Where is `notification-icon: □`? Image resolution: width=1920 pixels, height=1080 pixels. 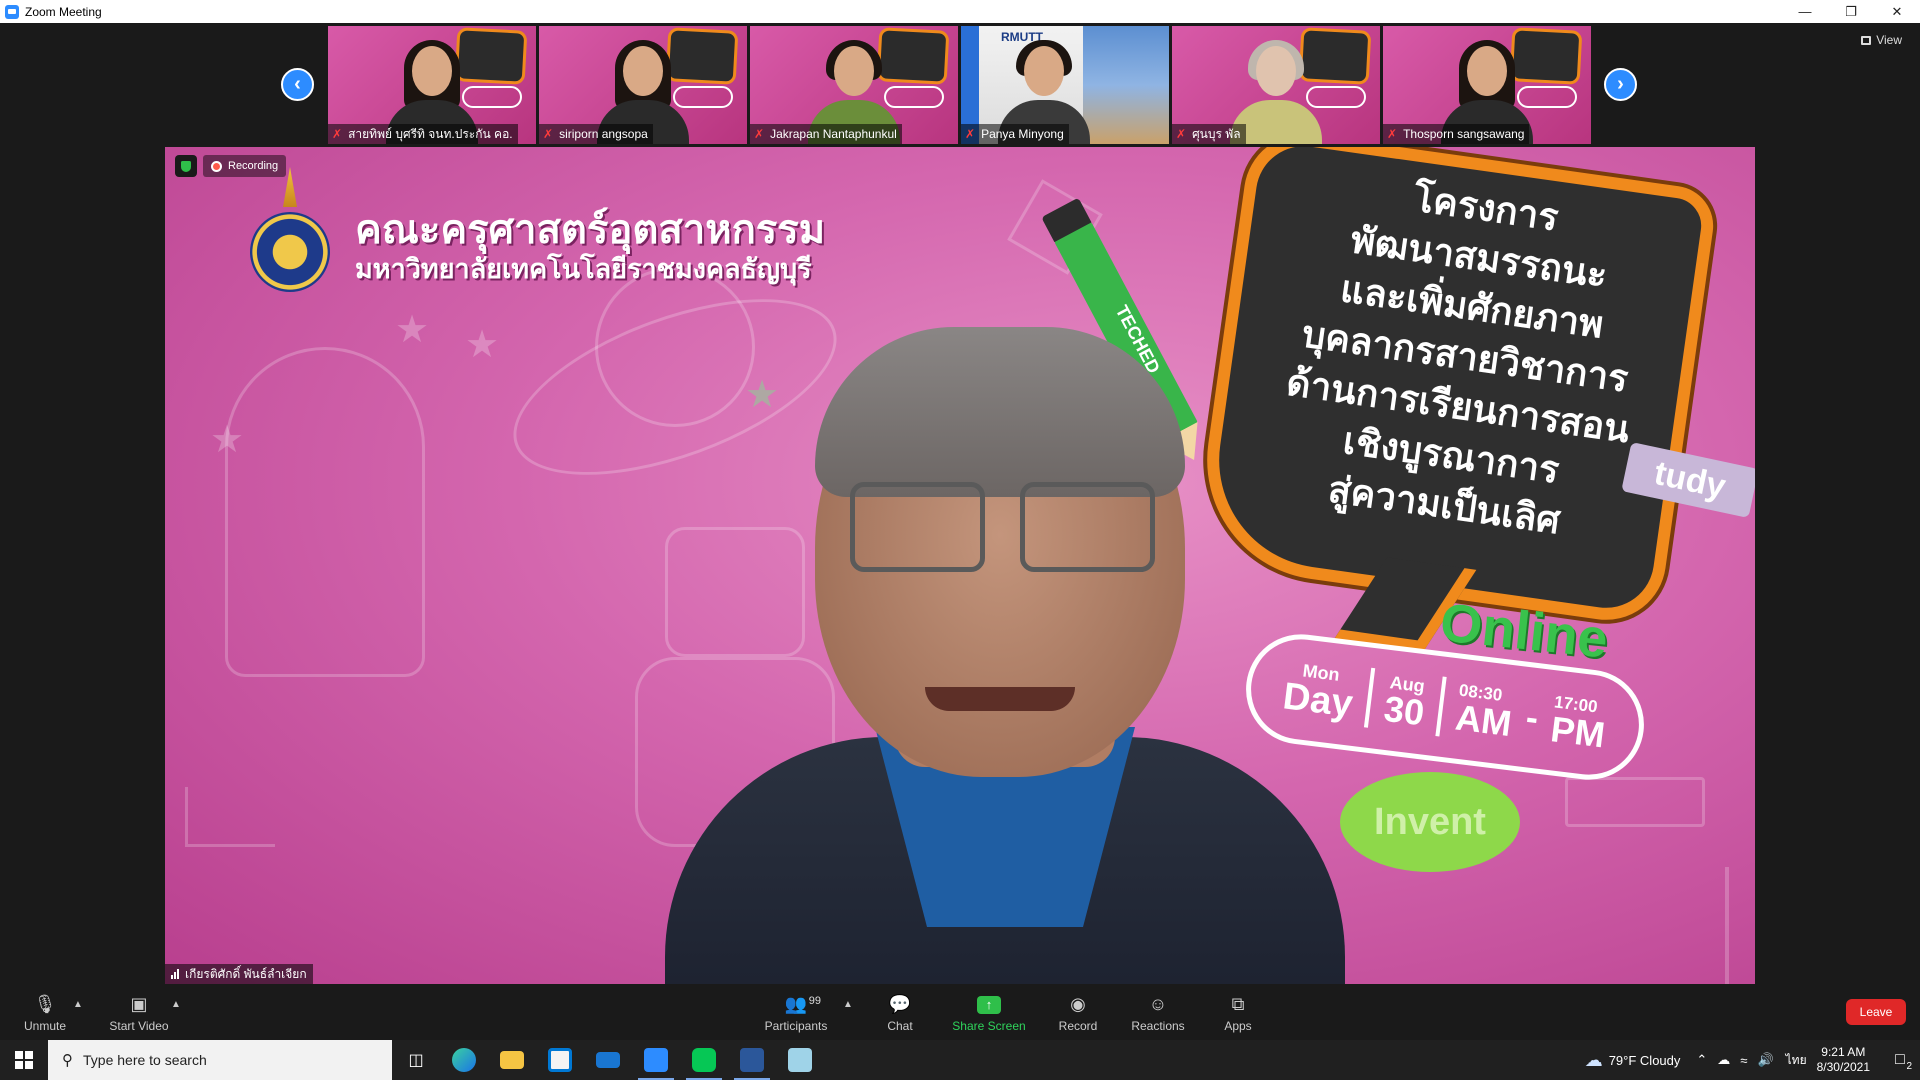 notification-icon: □ is located at coordinates (1900, 1059).